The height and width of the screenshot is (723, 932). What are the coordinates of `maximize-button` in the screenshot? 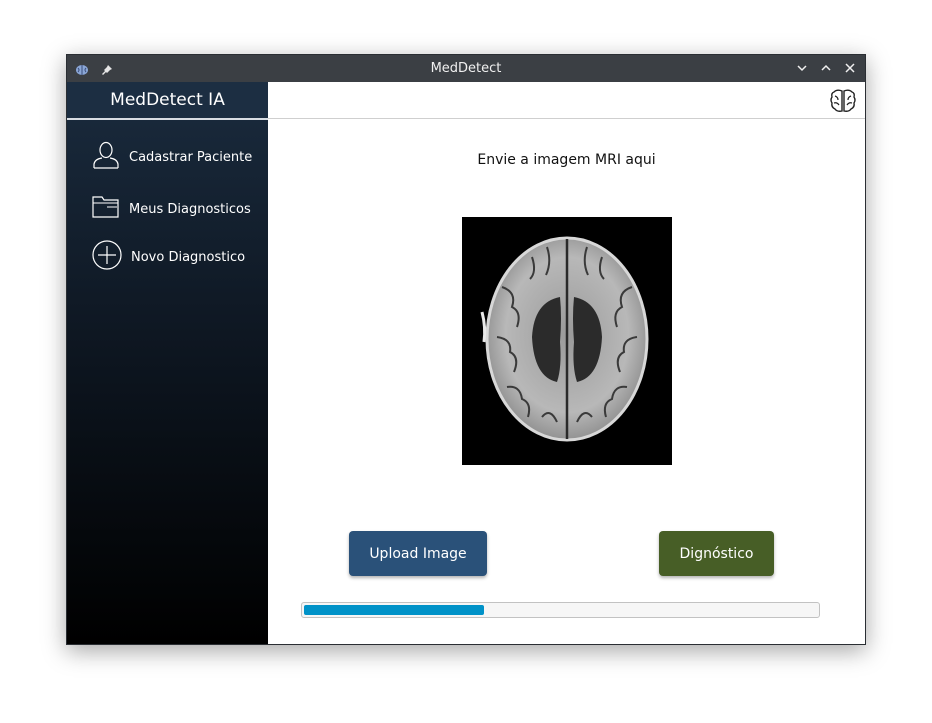 It's located at (826, 68).